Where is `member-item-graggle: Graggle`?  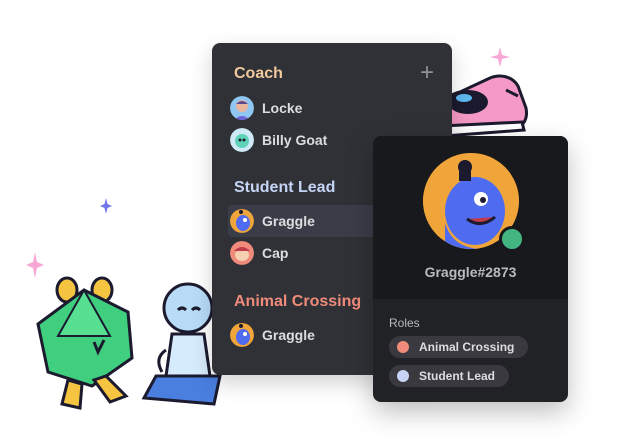
member-item-graggle: Graggle is located at coordinates (309, 221).